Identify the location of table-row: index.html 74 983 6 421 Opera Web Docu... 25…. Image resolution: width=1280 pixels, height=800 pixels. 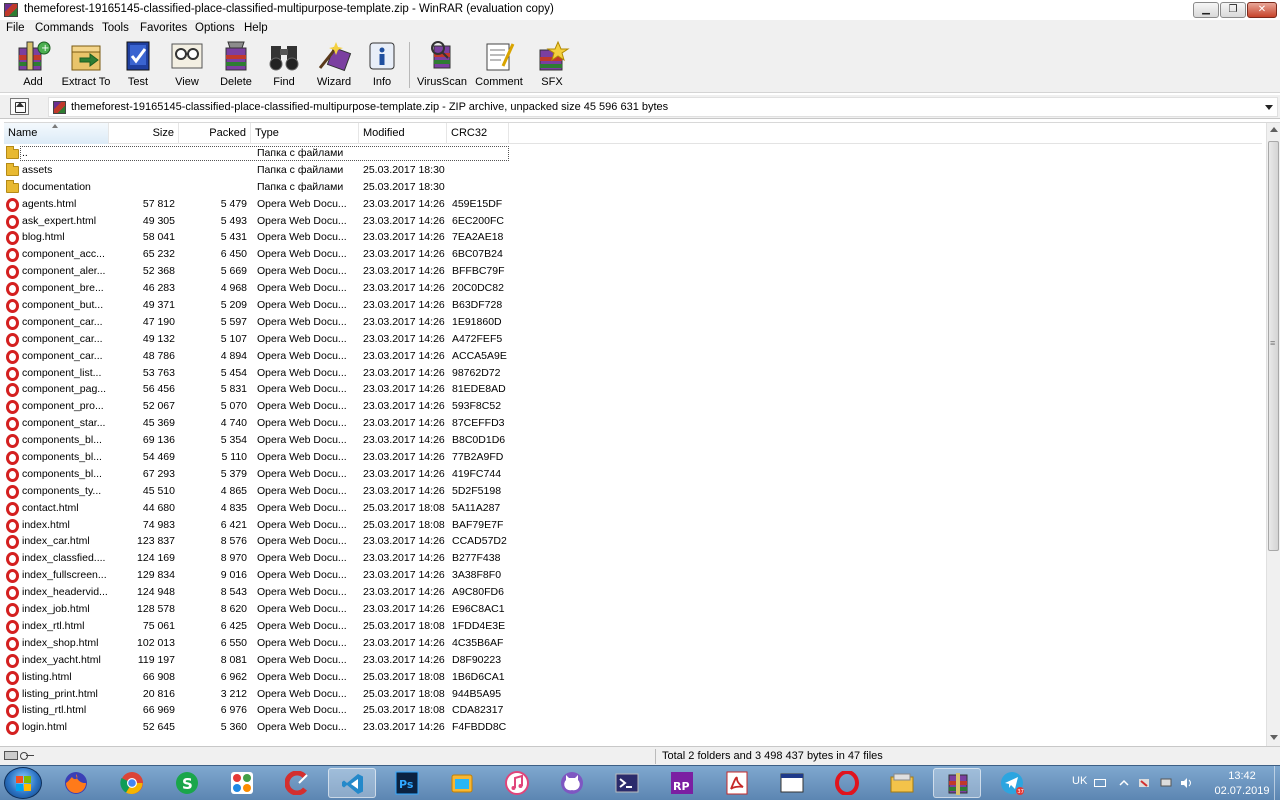
(633, 525).